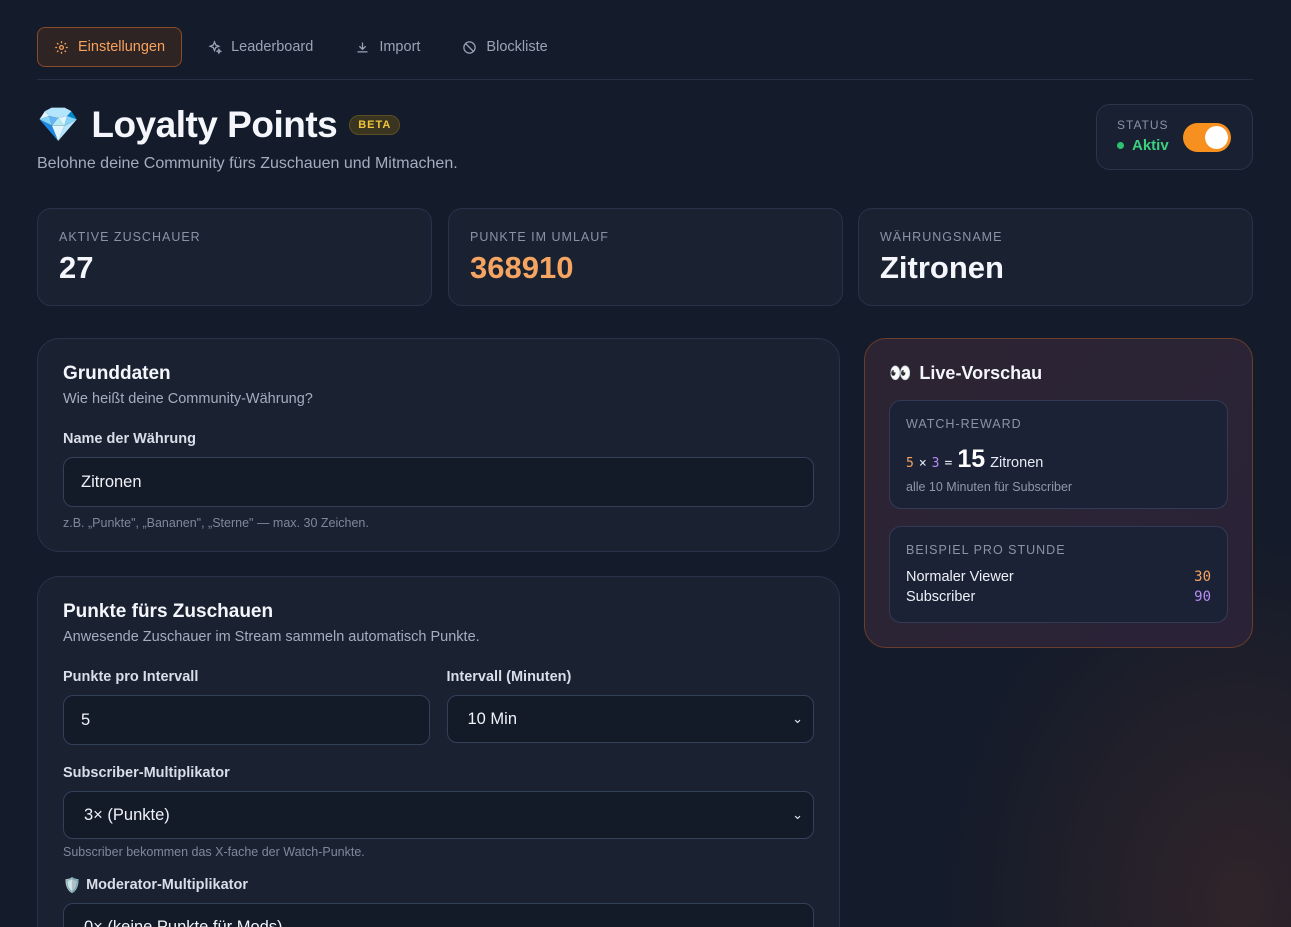 The image size is (1291, 927). Describe the element at coordinates (948, 463) in the screenshot. I see `calc-equals: =` at that location.